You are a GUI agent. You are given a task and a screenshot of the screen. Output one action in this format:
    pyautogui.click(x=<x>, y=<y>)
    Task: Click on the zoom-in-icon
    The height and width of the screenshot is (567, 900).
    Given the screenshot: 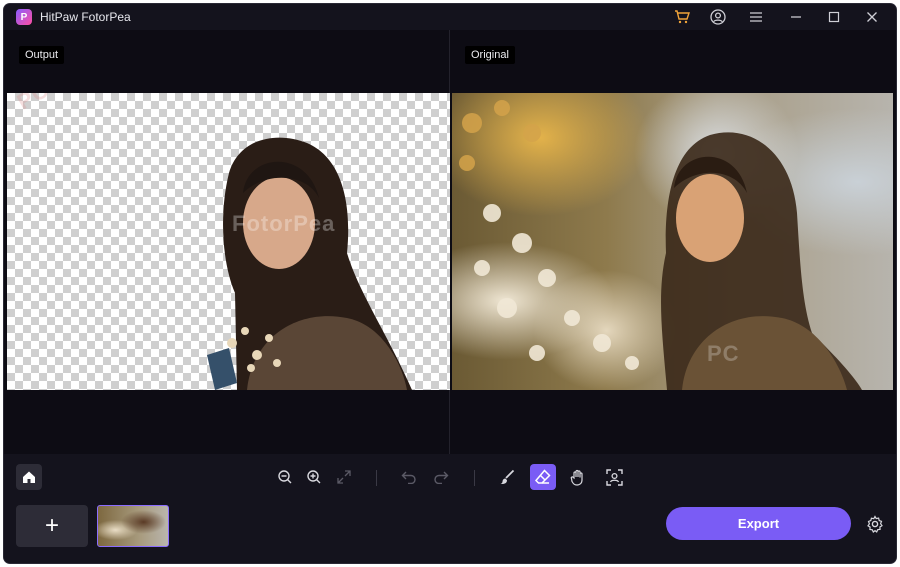 What is the action you would take?
    pyautogui.click(x=314, y=477)
    